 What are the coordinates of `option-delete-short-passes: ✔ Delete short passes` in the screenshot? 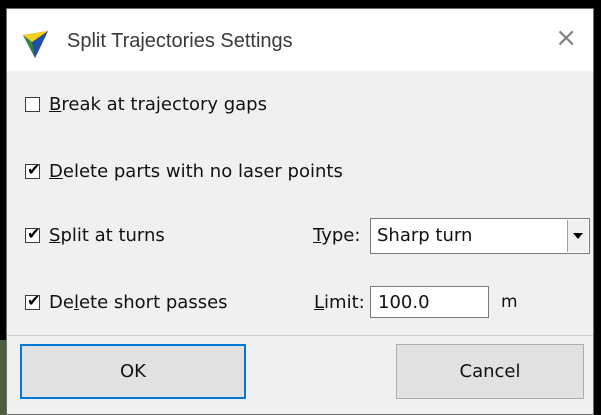 It's located at (126, 302).